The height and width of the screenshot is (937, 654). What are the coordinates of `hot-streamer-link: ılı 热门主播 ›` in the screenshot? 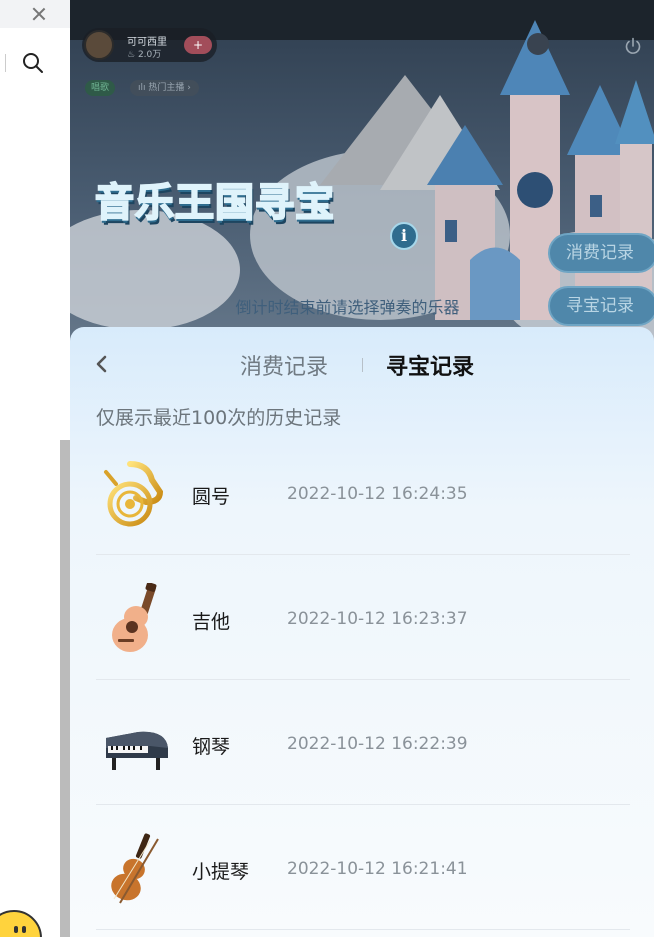 It's located at (164, 88).